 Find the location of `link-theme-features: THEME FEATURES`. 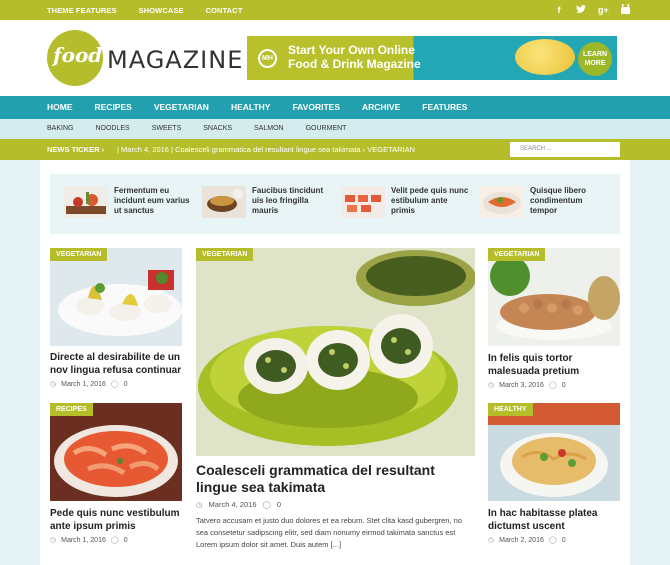

link-theme-features: THEME FEATURES is located at coordinates (82, 10).